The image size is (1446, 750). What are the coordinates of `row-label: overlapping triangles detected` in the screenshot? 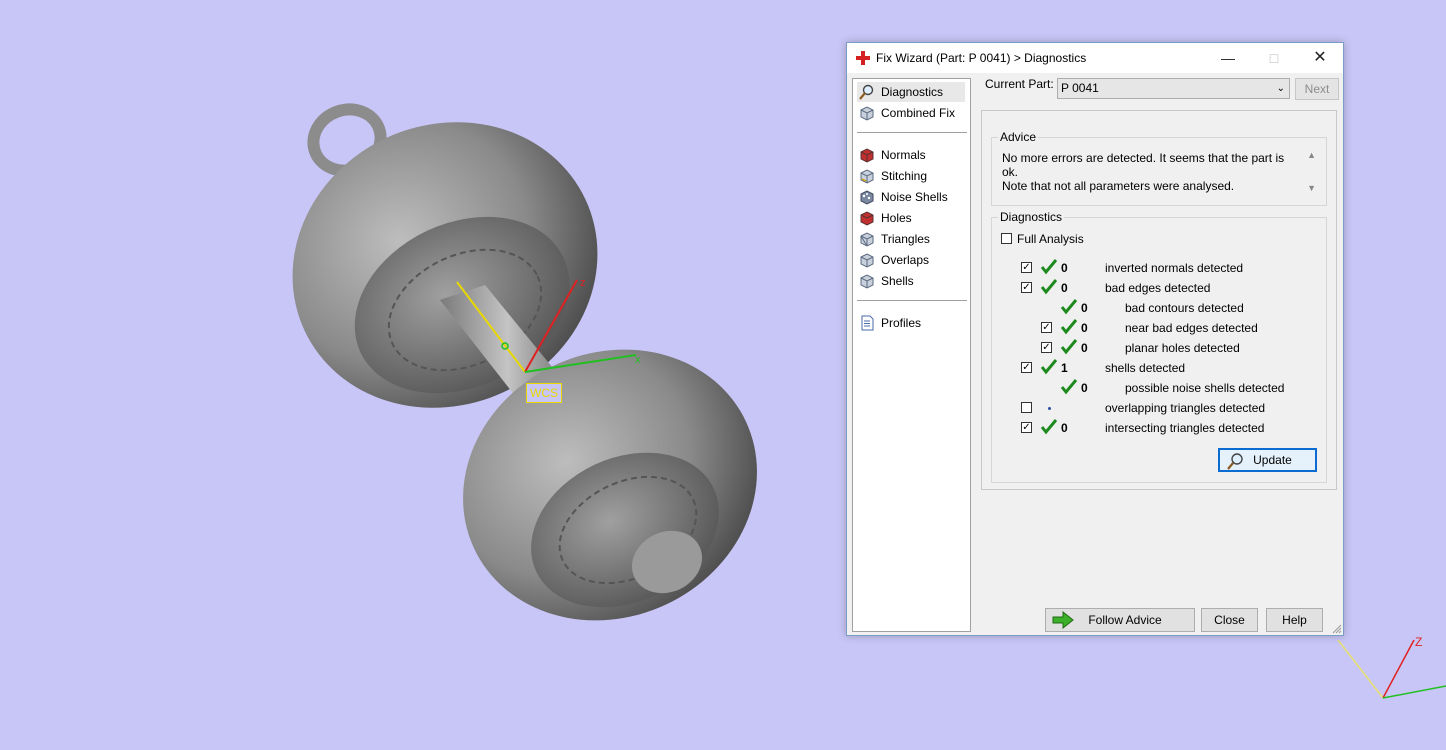 It's located at (1185, 408).